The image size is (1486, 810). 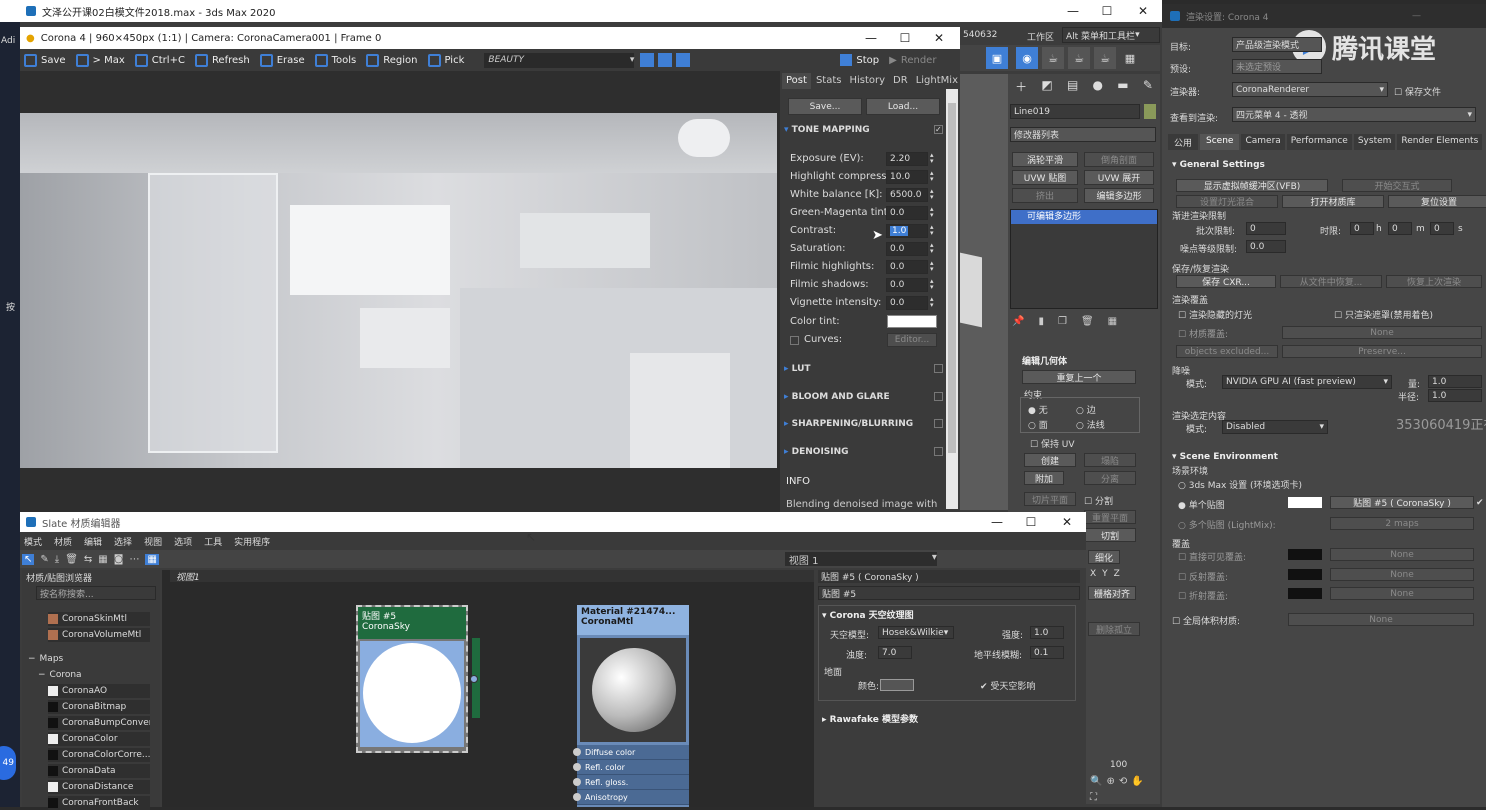 I want to click on post-section-header: ▸ BLOOM AND GLARE, so click(x=837, y=397).